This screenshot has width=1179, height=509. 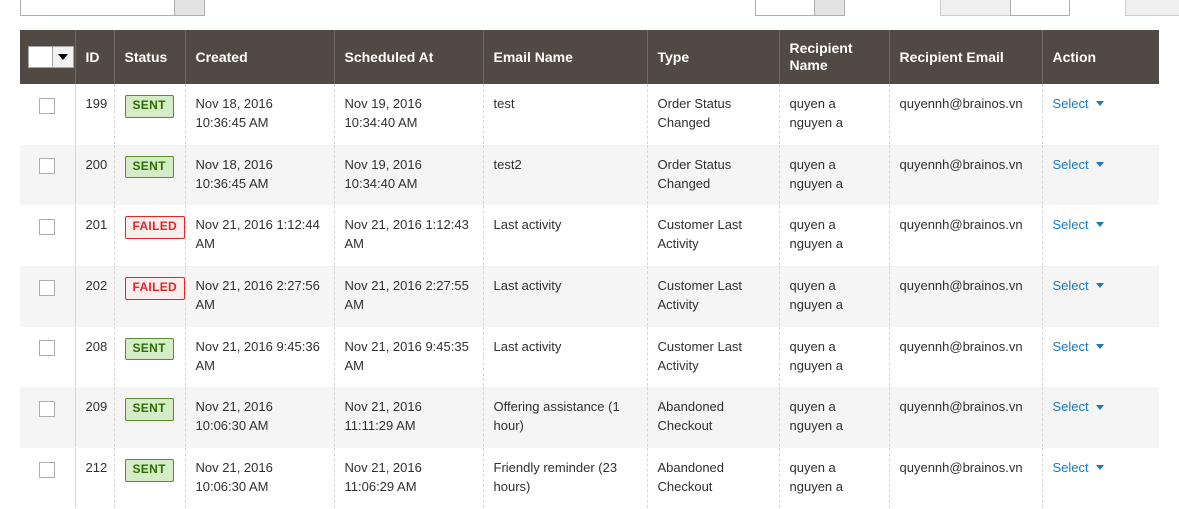 I want to click on header-cell-email-name: Email Name, so click(x=565, y=57).